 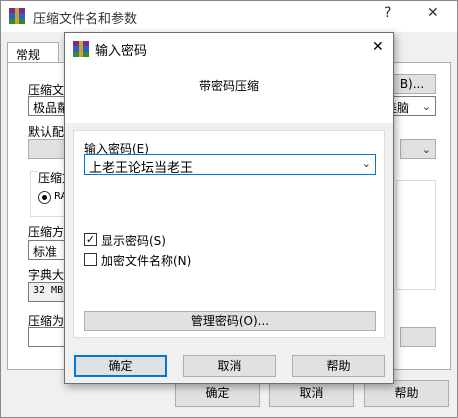 What do you see at coordinates (90, 239) in the screenshot?
I see `show-password-checkbox: ✓` at bounding box center [90, 239].